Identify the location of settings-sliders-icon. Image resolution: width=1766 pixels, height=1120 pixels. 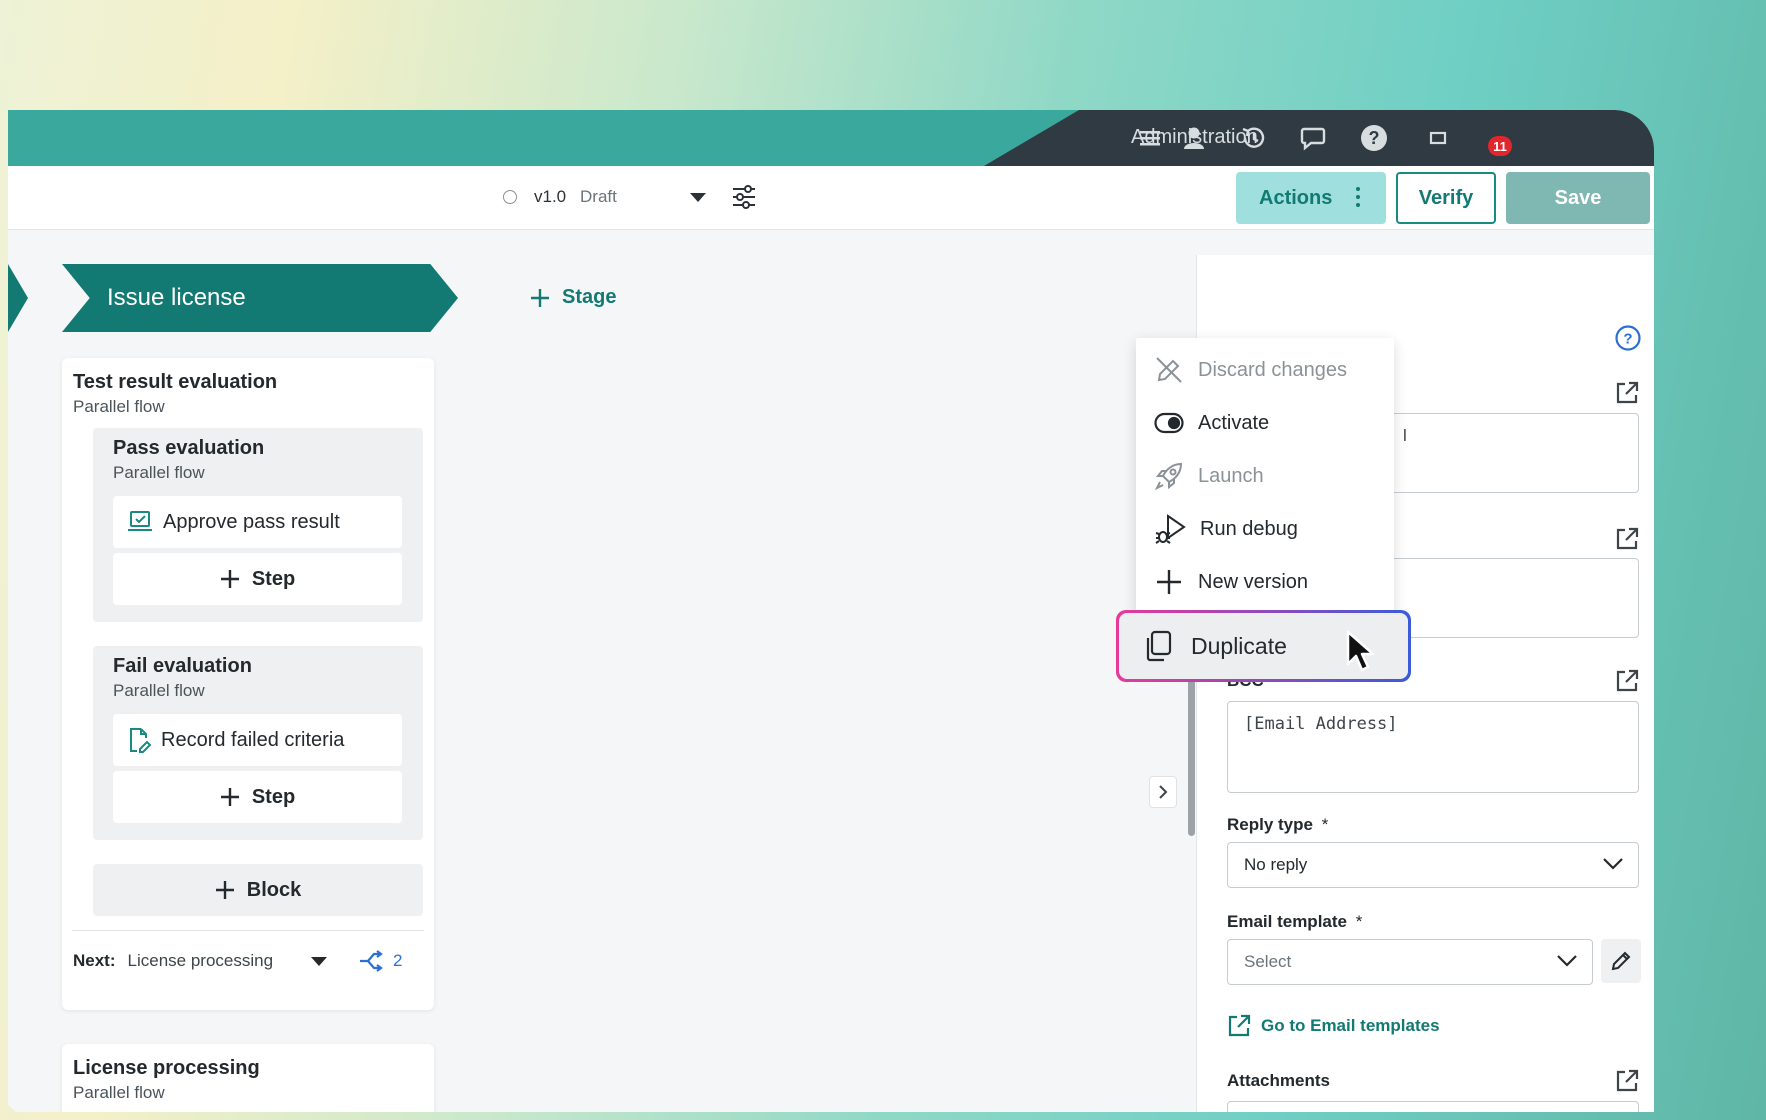
(744, 199).